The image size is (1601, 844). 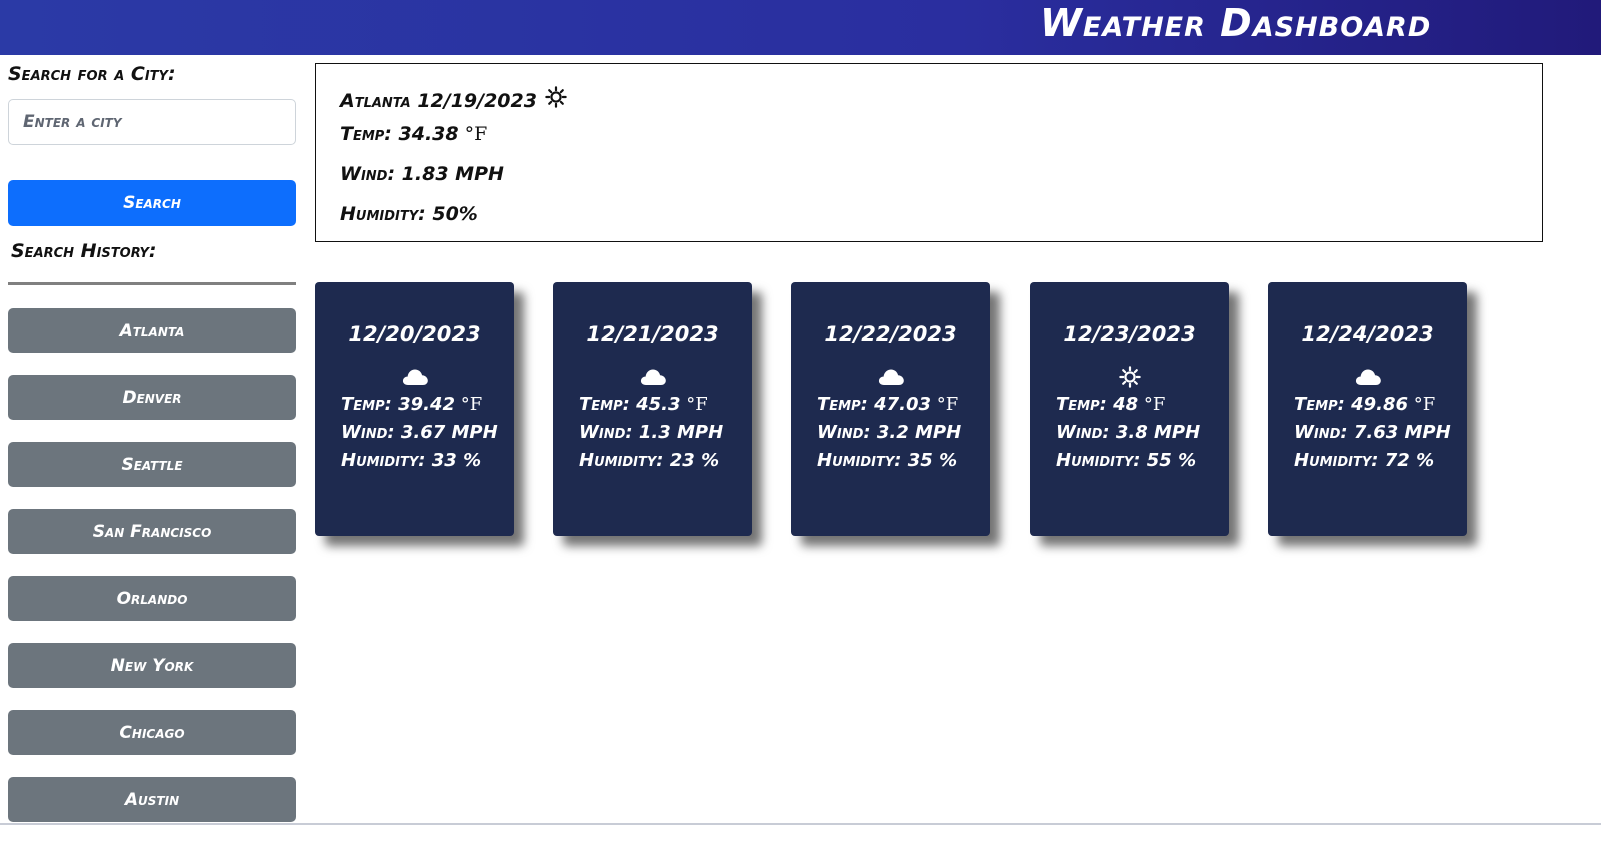 What do you see at coordinates (152, 122) in the screenshot?
I see `city-search-input` at bounding box center [152, 122].